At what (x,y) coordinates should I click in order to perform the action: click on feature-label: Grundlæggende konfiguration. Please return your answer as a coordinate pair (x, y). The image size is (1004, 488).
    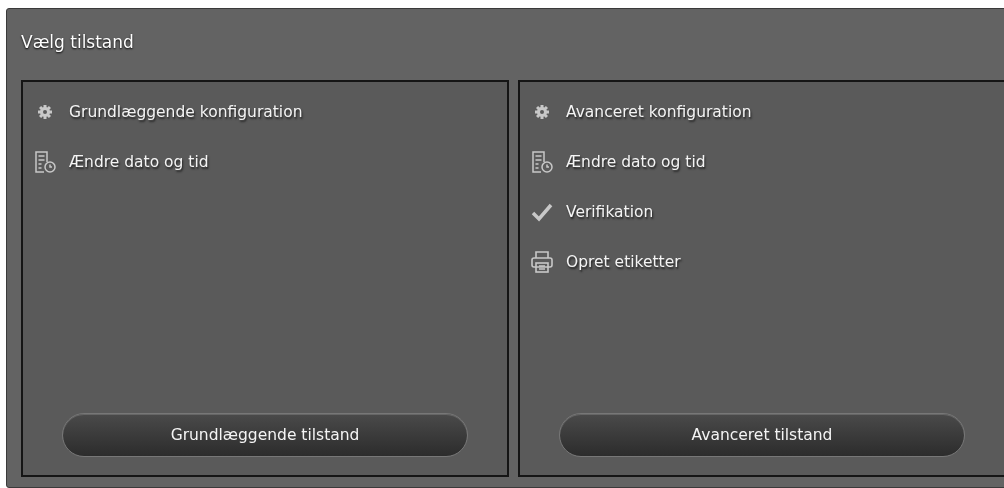
    Looking at the image, I should click on (186, 112).